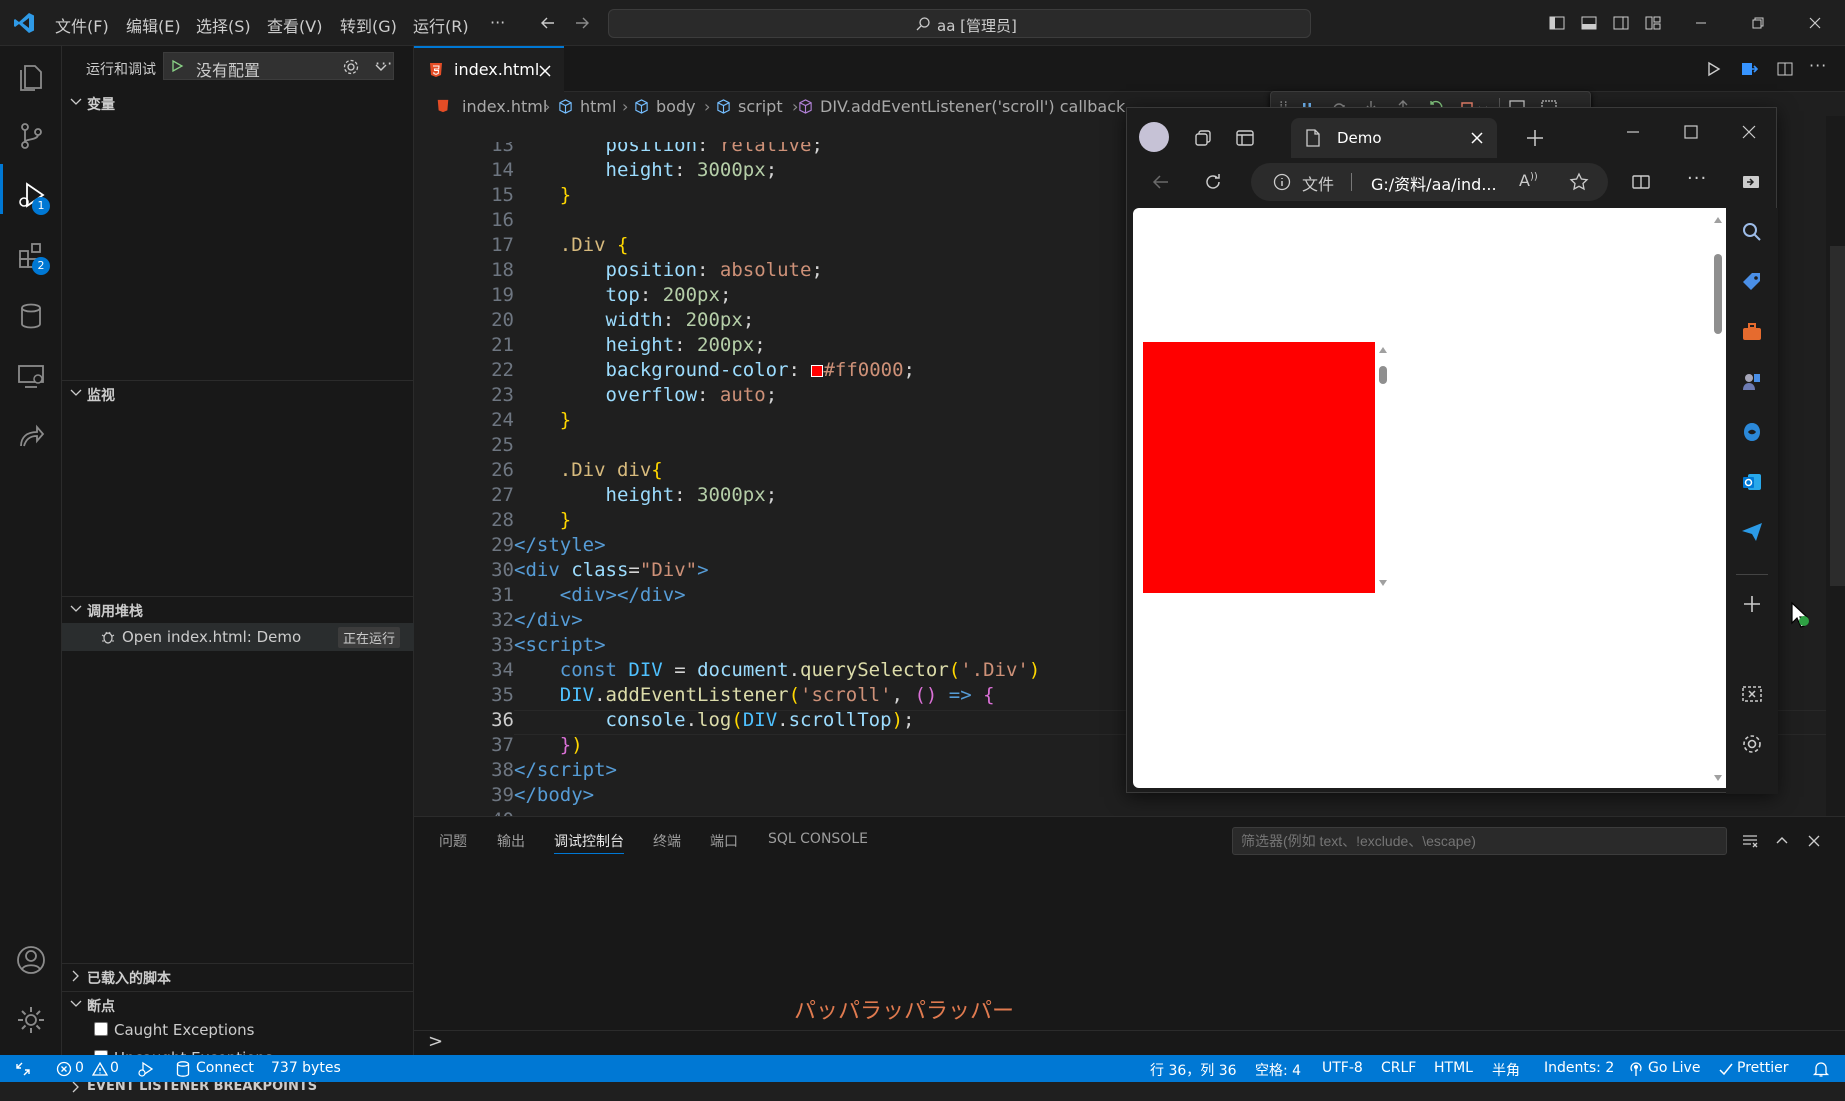  I want to click on editor-more-icon: ···, so click(1818, 65).